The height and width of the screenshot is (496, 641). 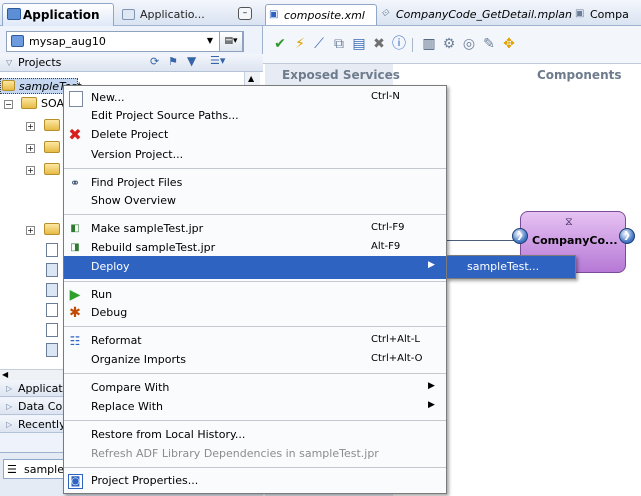 What do you see at coordinates (359, 44) in the screenshot?
I see `paste-icon: ▤` at bounding box center [359, 44].